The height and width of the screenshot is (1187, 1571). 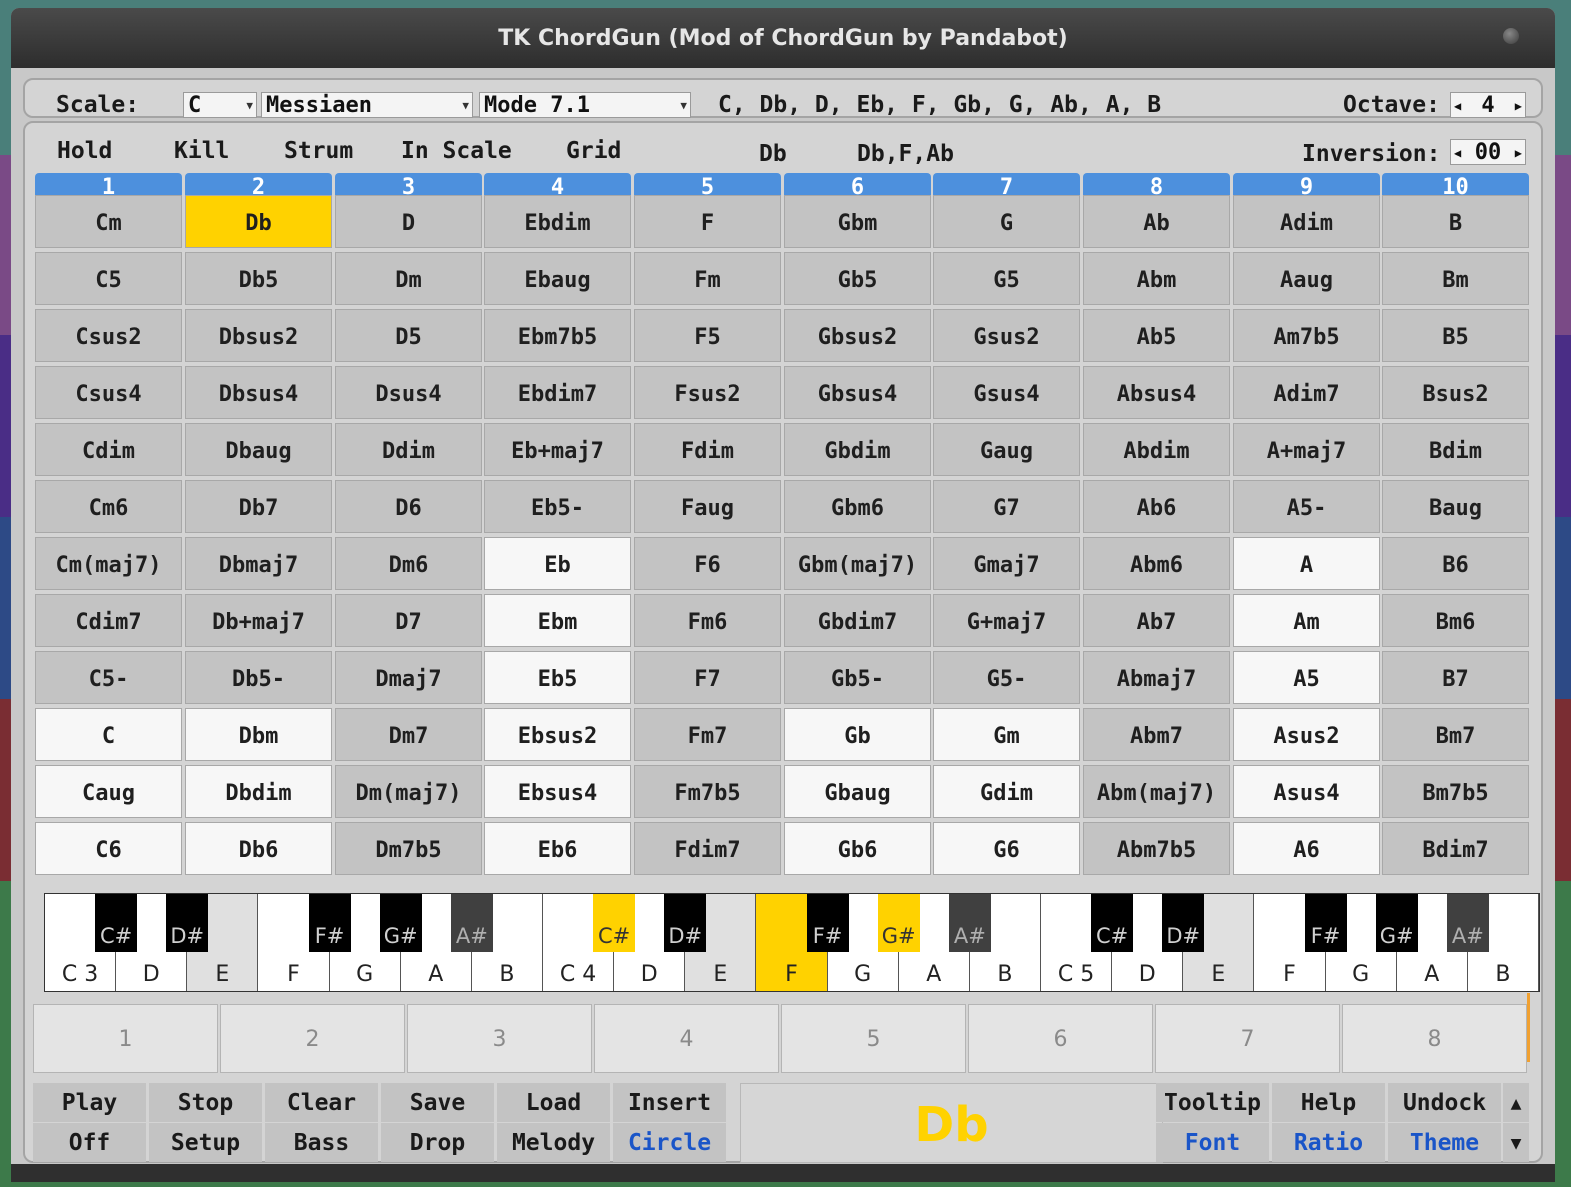 I want to click on chord-cell: Abdim, so click(x=1156, y=449).